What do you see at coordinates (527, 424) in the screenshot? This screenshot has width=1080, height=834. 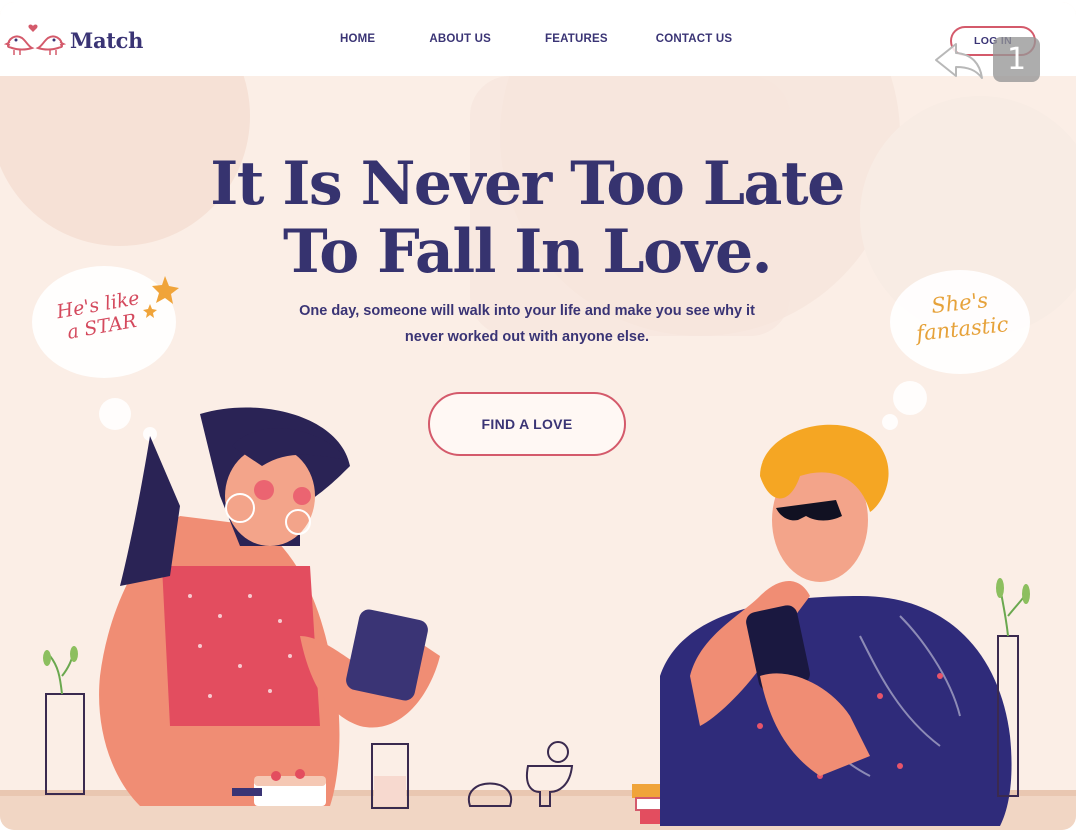 I see `find-a-love-button: FIND A LOVE` at bounding box center [527, 424].